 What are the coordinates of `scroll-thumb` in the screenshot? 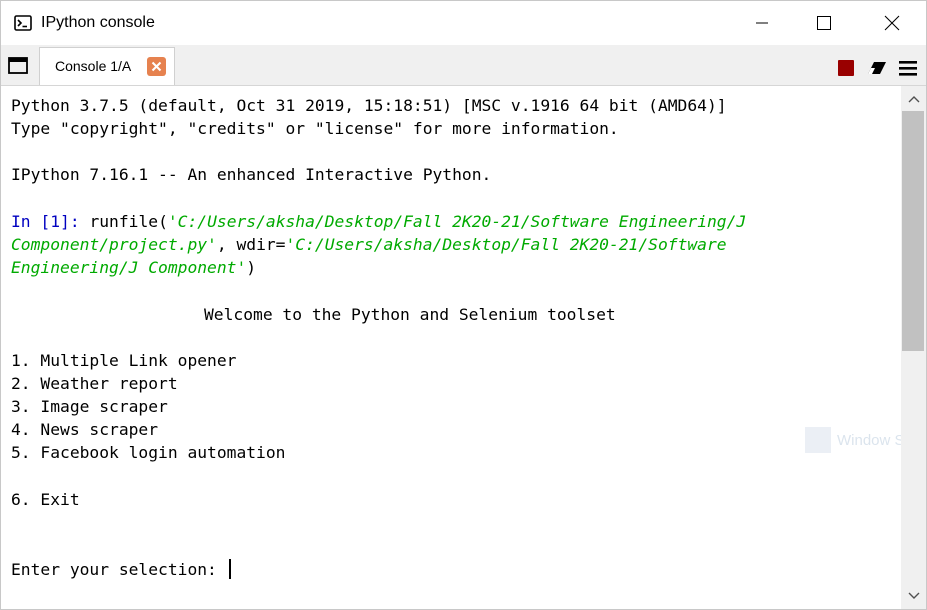 It's located at (913, 231).